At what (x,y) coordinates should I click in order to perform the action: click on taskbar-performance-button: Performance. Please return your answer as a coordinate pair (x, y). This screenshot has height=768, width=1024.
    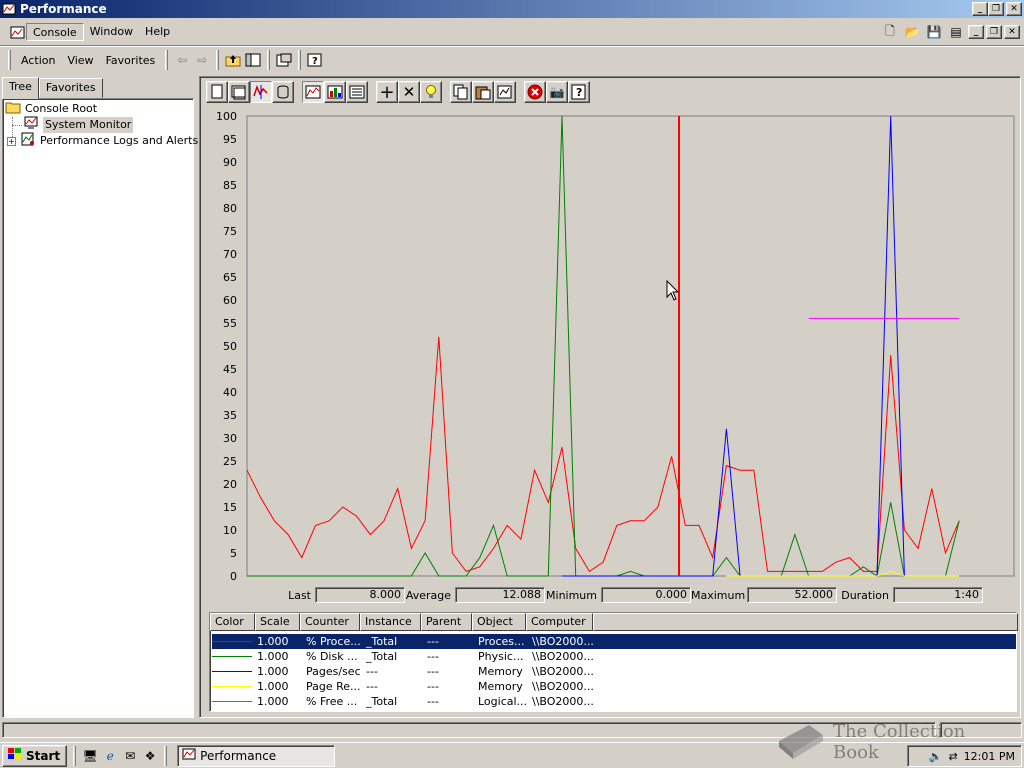
    Looking at the image, I should click on (256, 755).